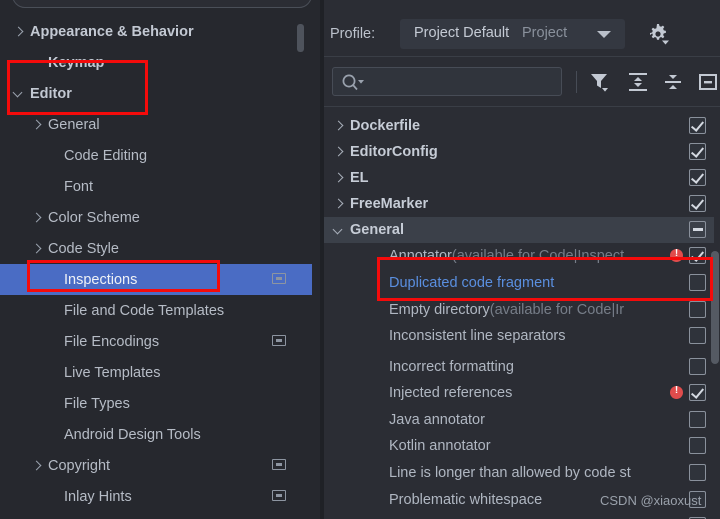 The width and height of the screenshot is (720, 519). What do you see at coordinates (519, 204) in the screenshot?
I see `inspection-row: FreeMarker` at bounding box center [519, 204].